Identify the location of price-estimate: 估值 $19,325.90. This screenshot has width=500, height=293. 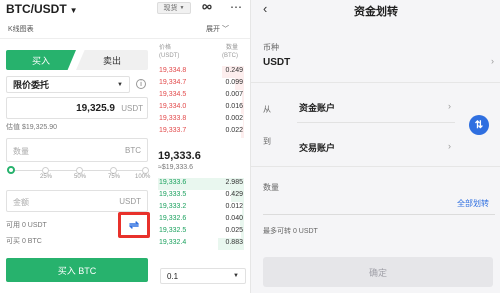
(31, 127).